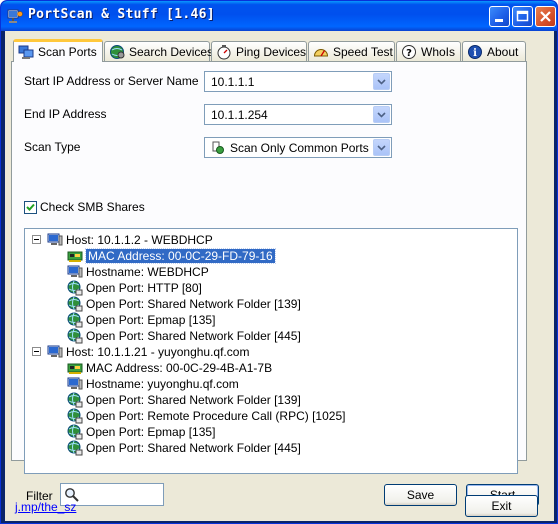 This screenshot has width=558, height=524. What do you see at coordinates (420, 495) in the screenshot?
I see `save-button: Save` at bounding box center [420, 495].